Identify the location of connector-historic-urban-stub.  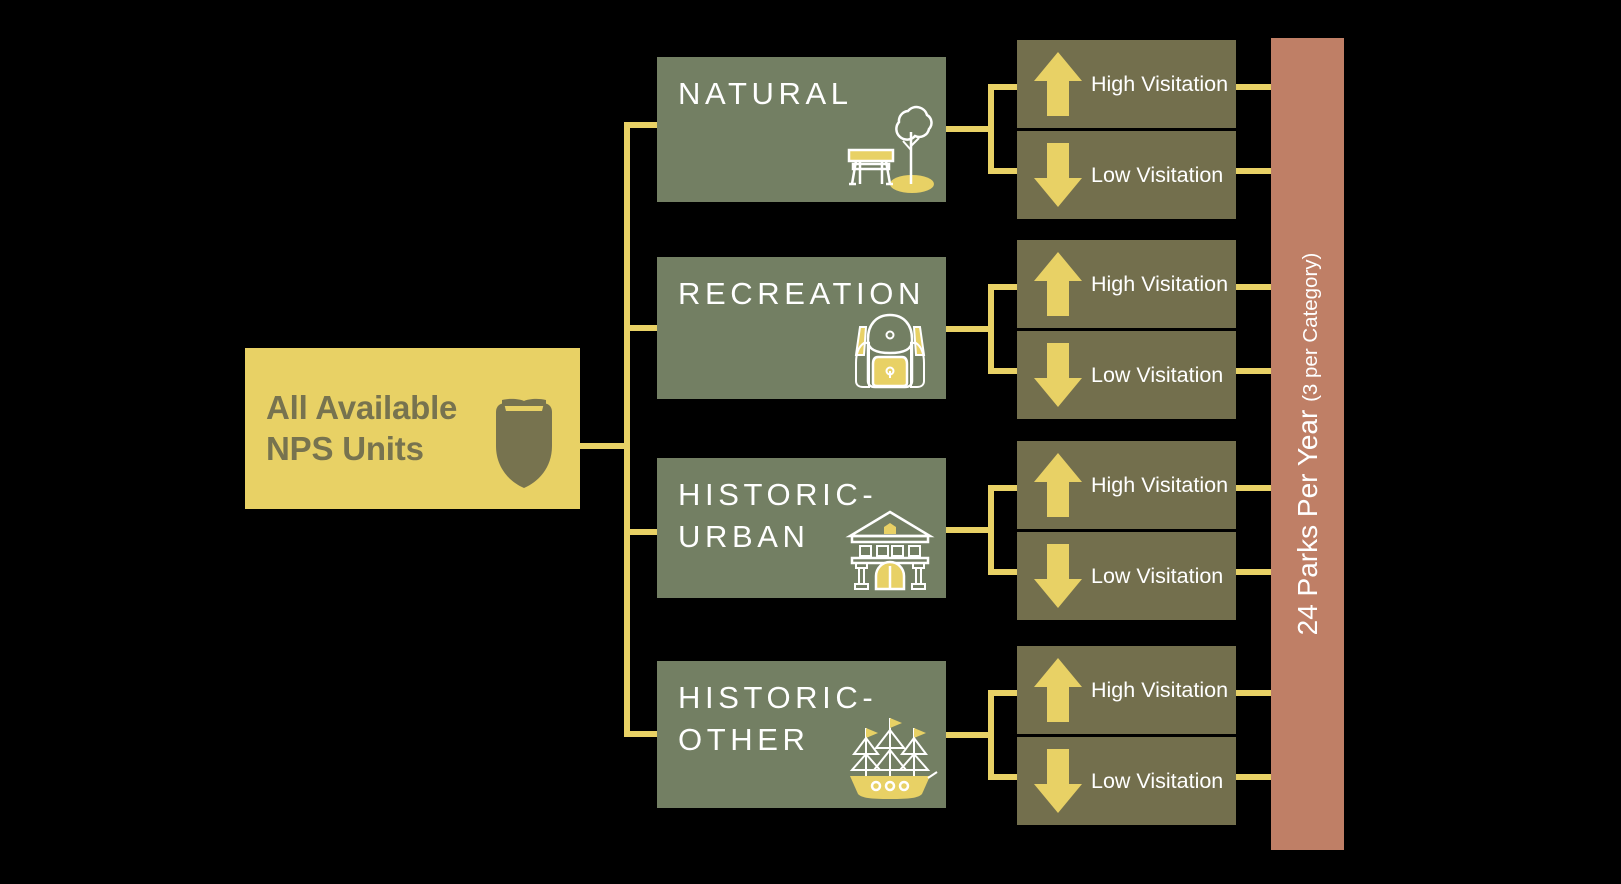
(970, 530).